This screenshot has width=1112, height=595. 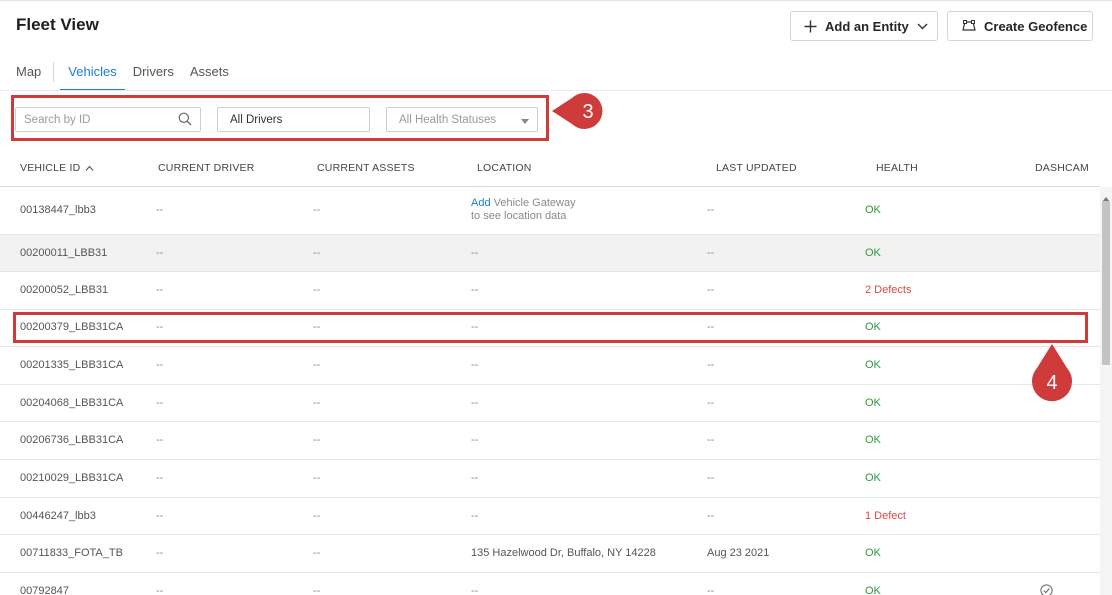 I want to click on create-geofence-button: Create Geofence, so click(x=1020, y=26).